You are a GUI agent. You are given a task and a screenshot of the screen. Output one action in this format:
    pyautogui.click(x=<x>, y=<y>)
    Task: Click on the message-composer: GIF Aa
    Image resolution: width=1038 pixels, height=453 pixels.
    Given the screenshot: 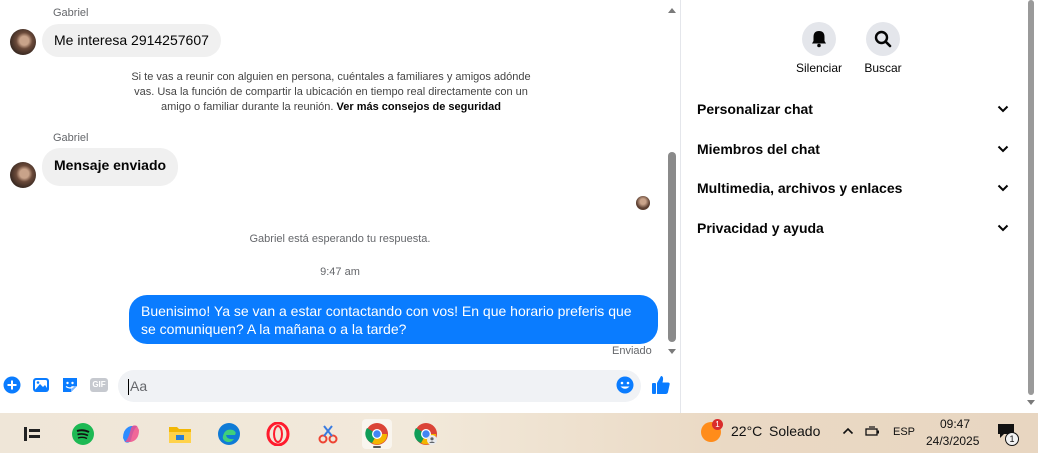 What is the action you would take?
    pyautogui.click(x=340, y=386)
    